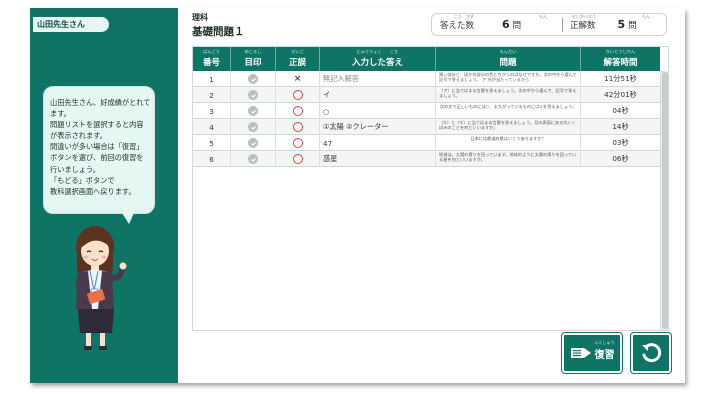 The image size is (715, 394). I want to click on correct-value: 5, so click(621, 24).